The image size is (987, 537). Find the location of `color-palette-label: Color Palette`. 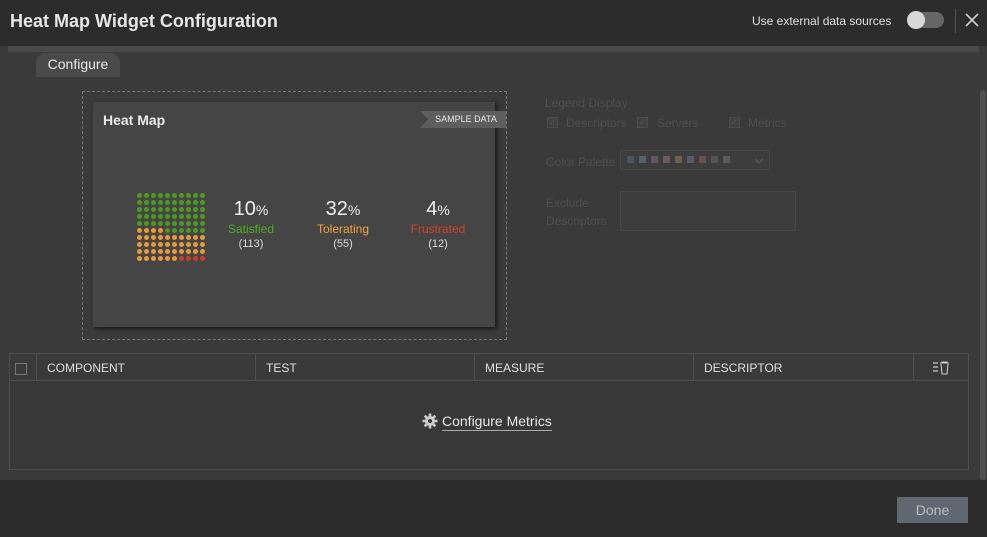

color-palette-label: Color Palette is located at coordinates (581, 162).